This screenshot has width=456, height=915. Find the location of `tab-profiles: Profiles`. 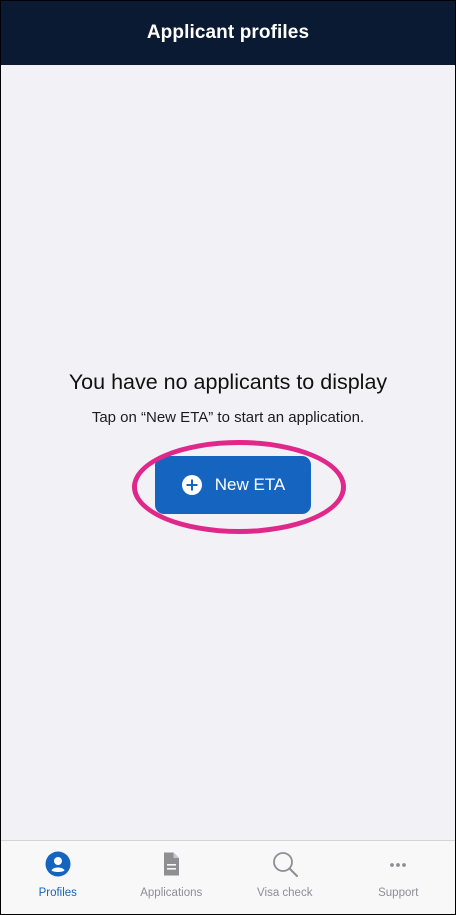

tab-profiles: Profiles is located at coordinates (58, 877).